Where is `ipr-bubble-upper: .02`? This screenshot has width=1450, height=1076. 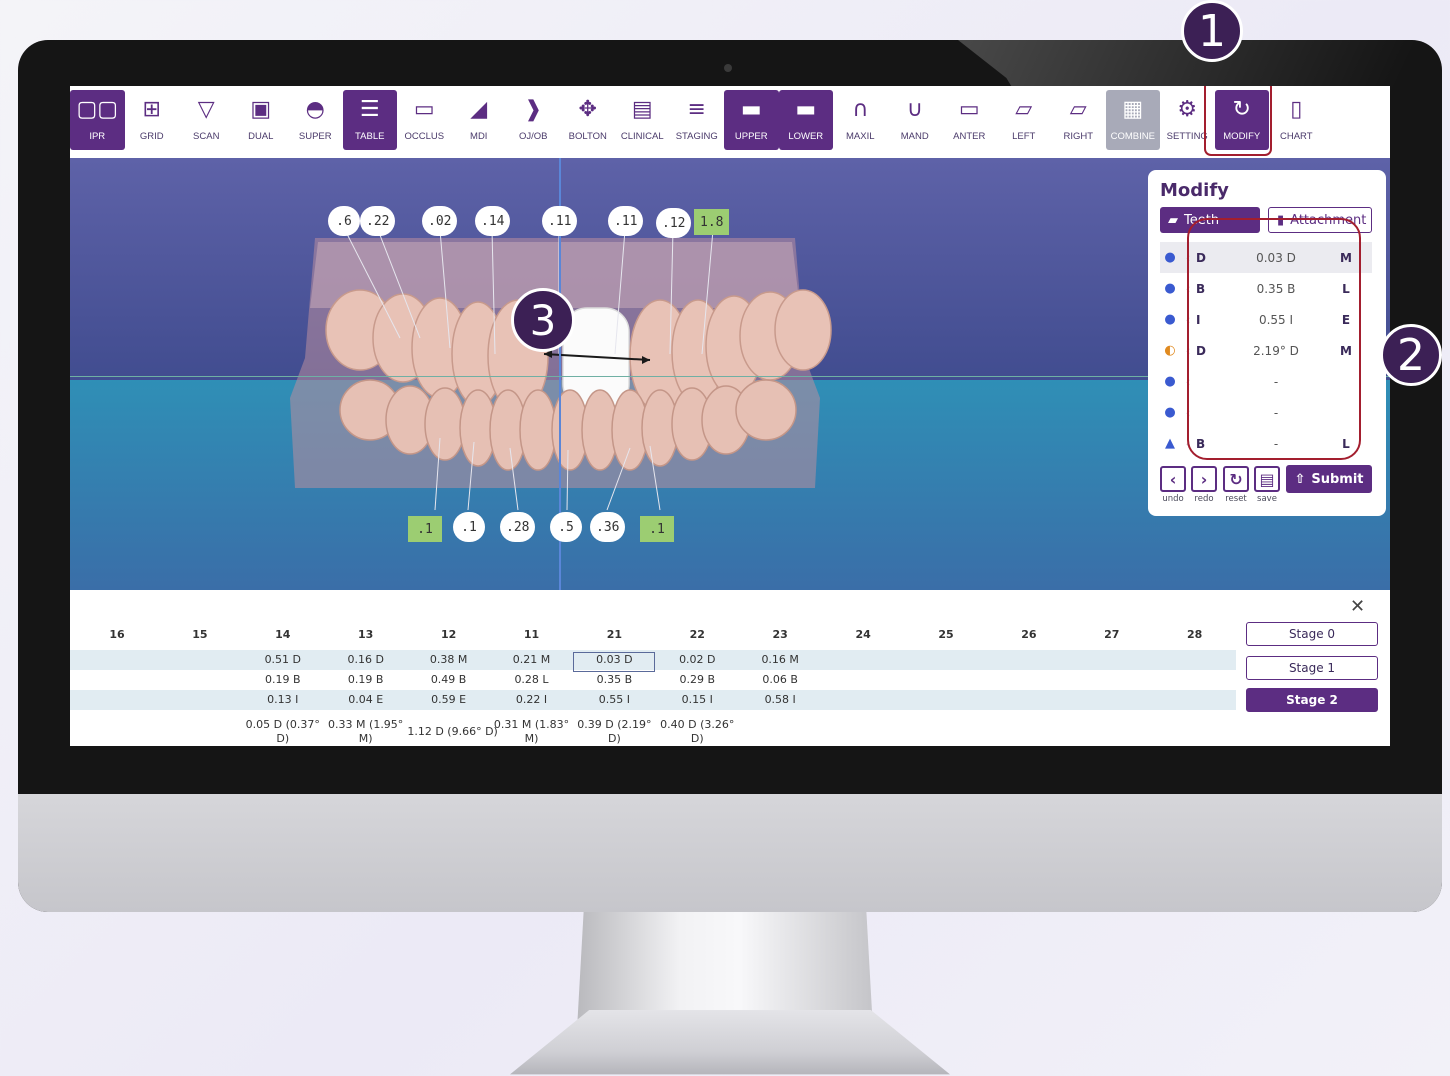 ipr-bubble-upper: .02 is located at coordinates (440, 221).